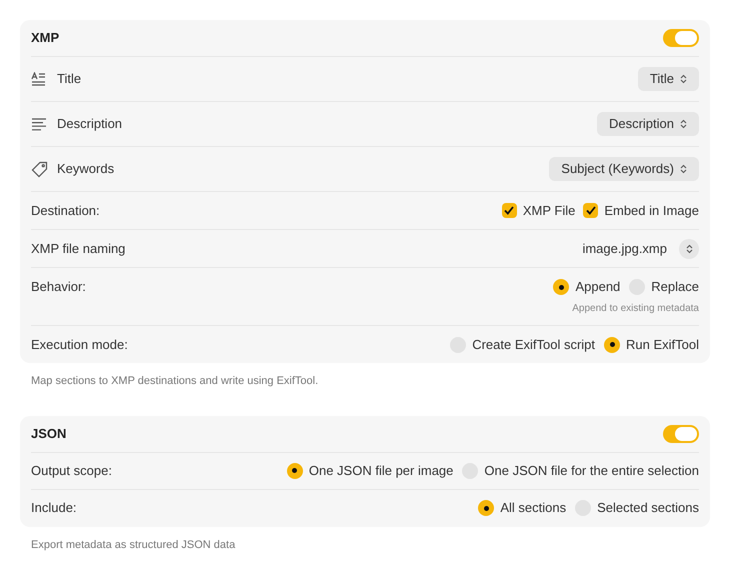  I want to click on row-label: Behavior:, so click(58, 287).